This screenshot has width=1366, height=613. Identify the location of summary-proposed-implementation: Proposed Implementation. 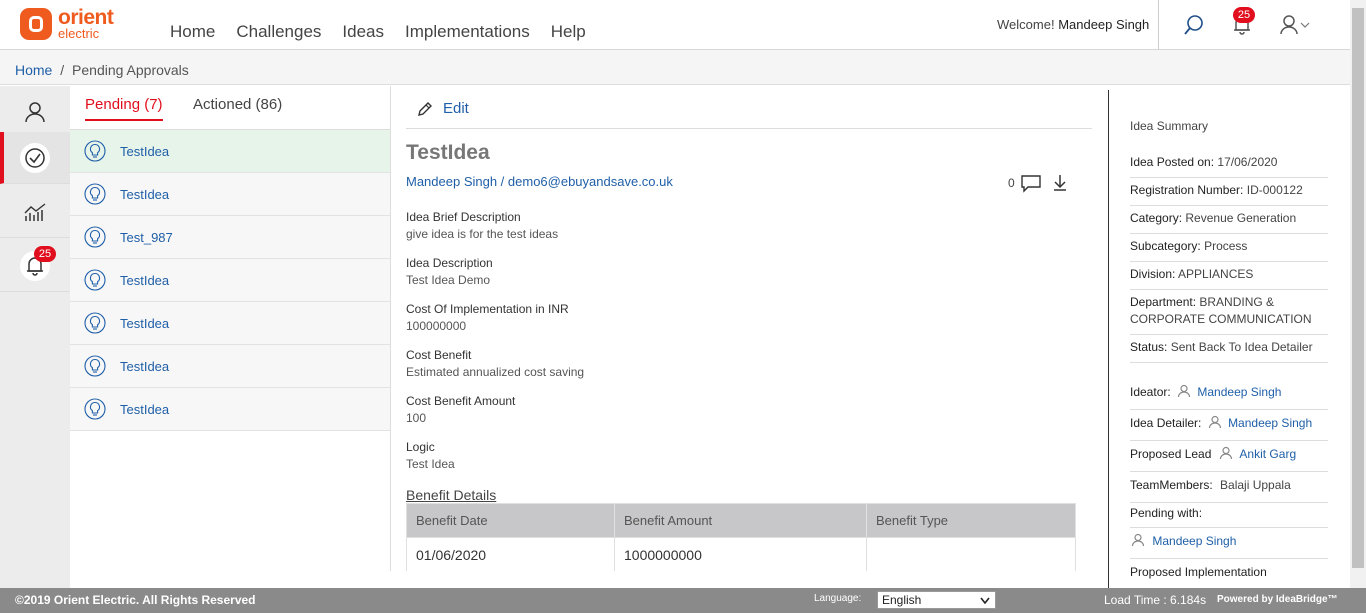
(1229, 575).